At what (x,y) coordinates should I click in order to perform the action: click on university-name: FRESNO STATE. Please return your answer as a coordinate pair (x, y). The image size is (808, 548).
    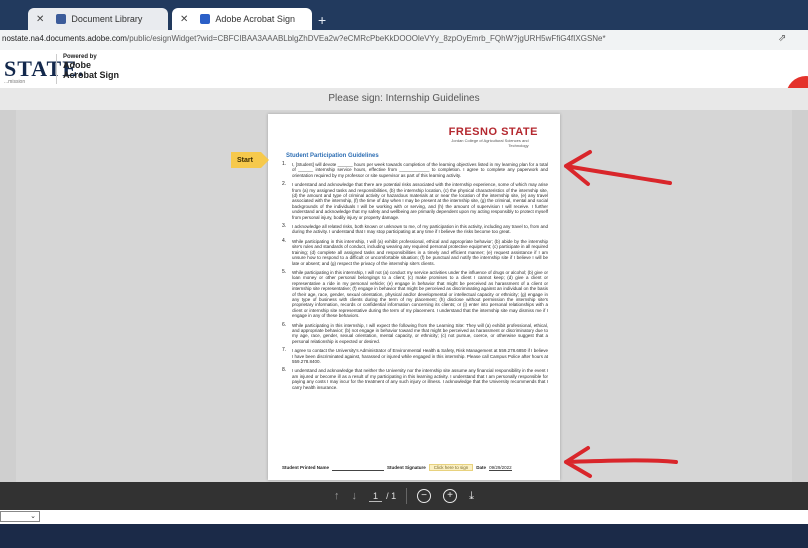
    Looking at the image, I should click on (493, 132).